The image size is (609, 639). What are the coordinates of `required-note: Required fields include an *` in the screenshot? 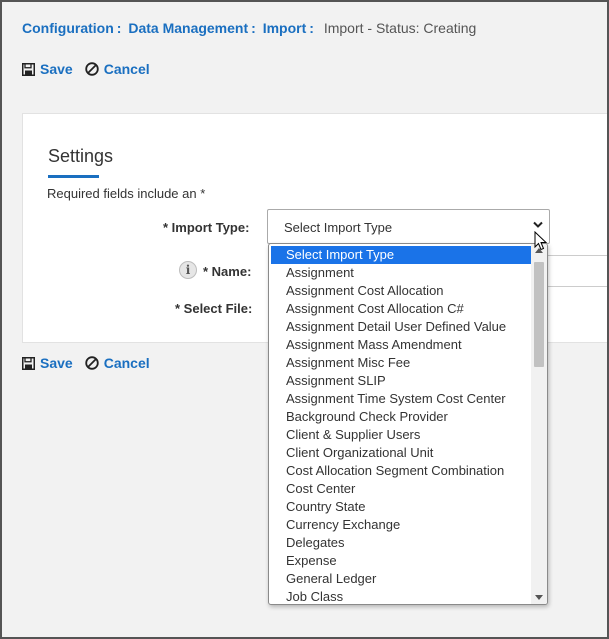 It's located at (126, 193).